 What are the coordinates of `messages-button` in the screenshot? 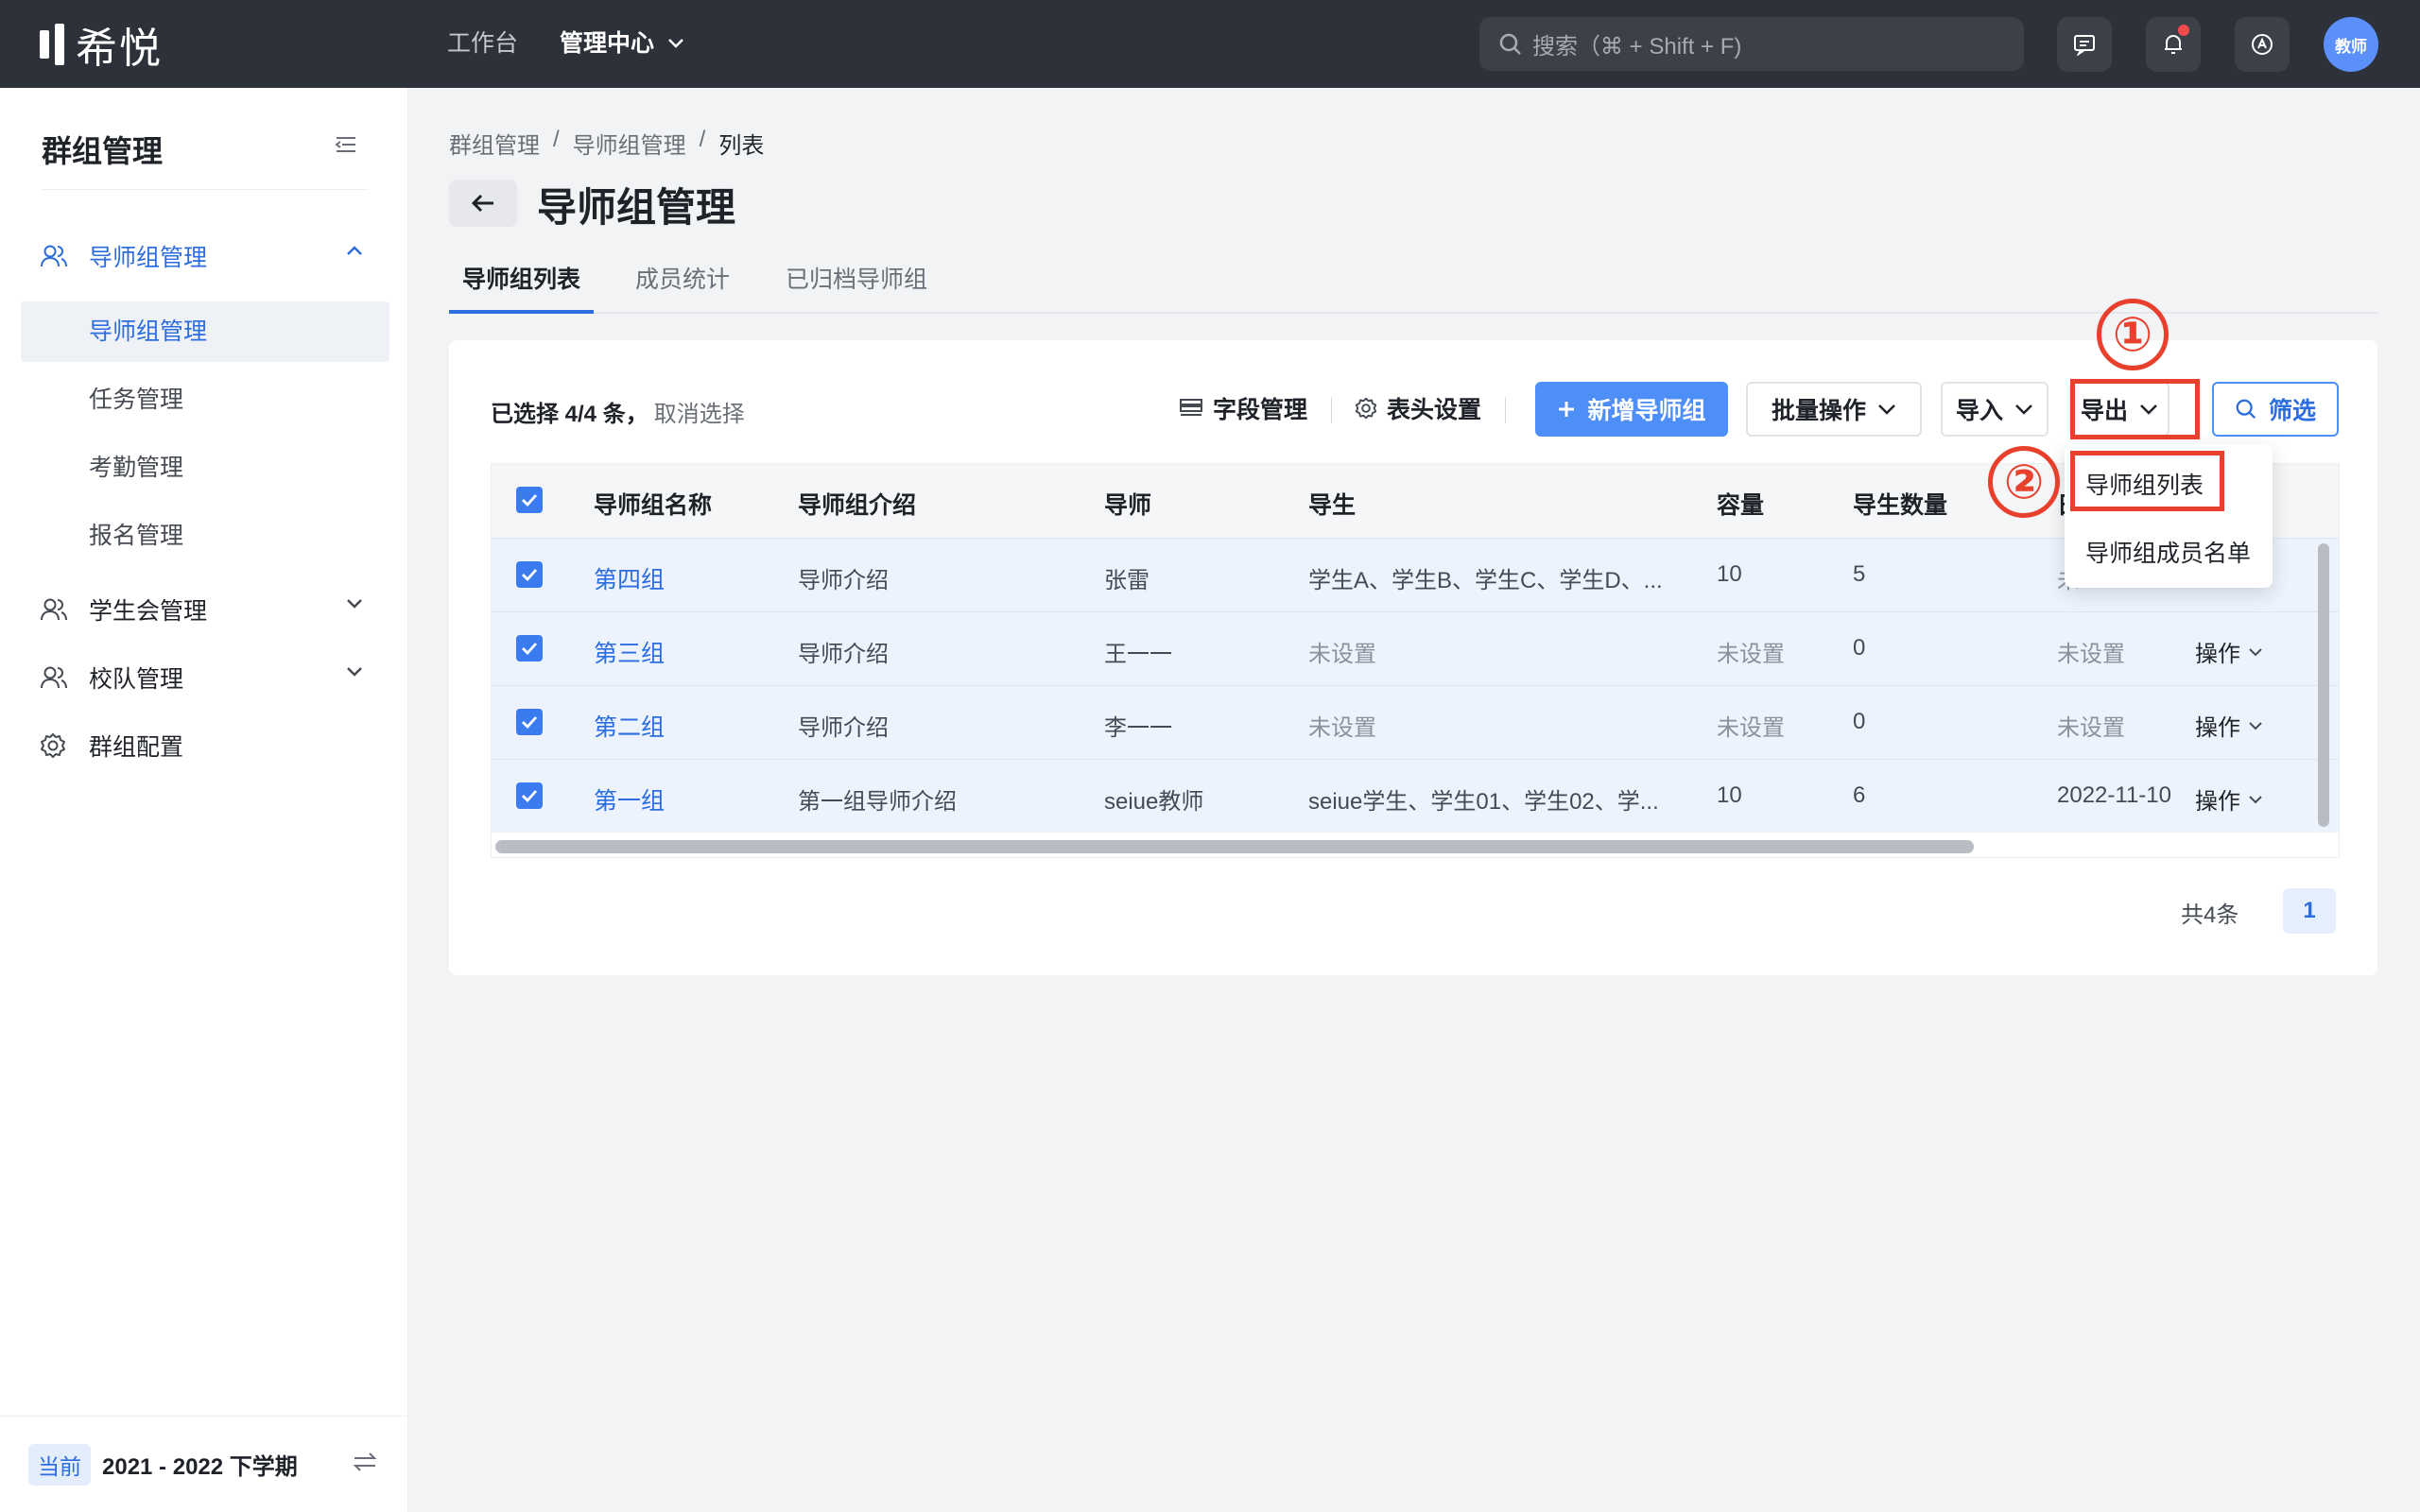 It's located at (2084, 44).